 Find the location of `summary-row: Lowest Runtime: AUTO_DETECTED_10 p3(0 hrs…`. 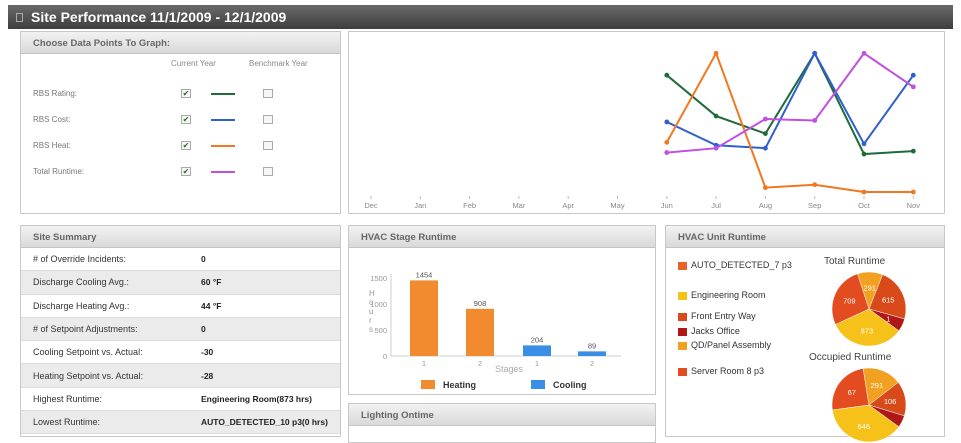

summary-row: Lowest Runtime: AUTO_DETECTED_10 p3(0 hrs… is located at coordinates (180, 423).